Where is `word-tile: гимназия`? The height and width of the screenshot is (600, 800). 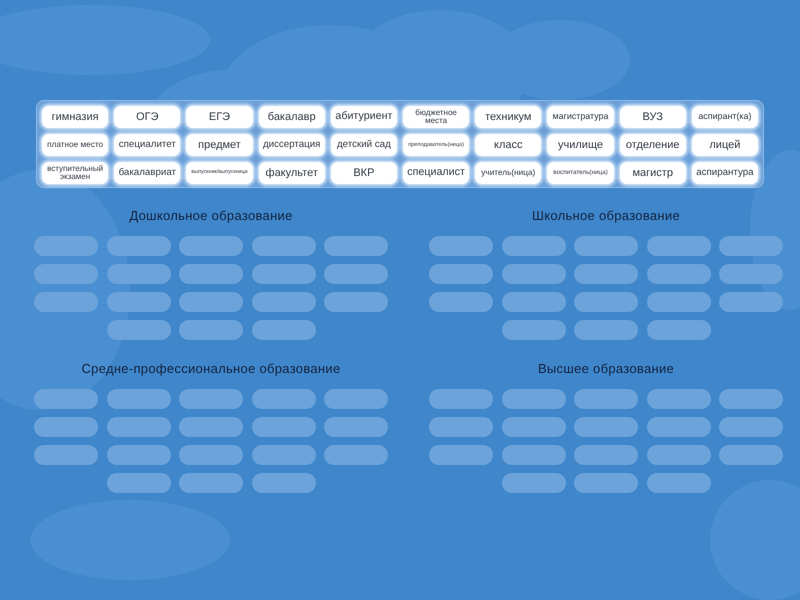
word-tile: гимназия is located at coordinates (75, 117).